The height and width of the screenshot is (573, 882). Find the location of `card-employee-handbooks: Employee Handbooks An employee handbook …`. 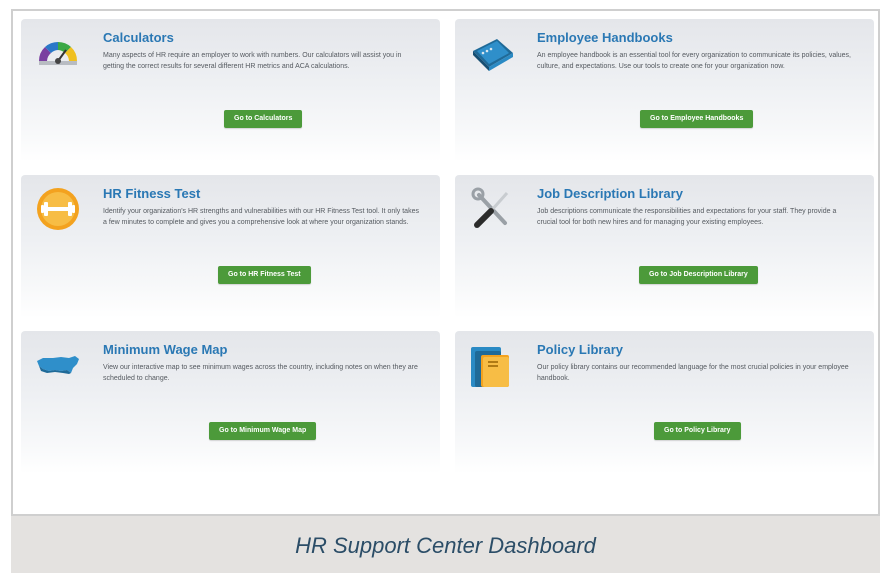

card-employee-handbooks: Employee Handbooks An employee handbook … is located at coordinates (664, 90).